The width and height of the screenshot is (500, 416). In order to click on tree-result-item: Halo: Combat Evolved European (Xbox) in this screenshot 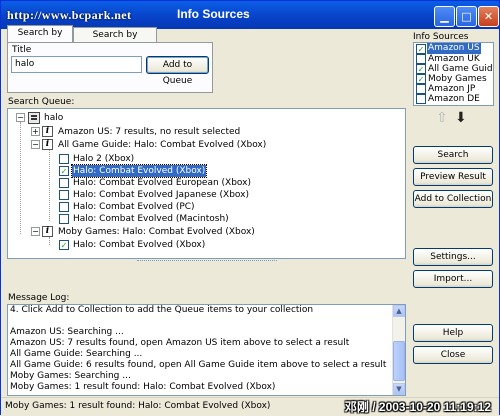, I will do `click(162, 183)`.